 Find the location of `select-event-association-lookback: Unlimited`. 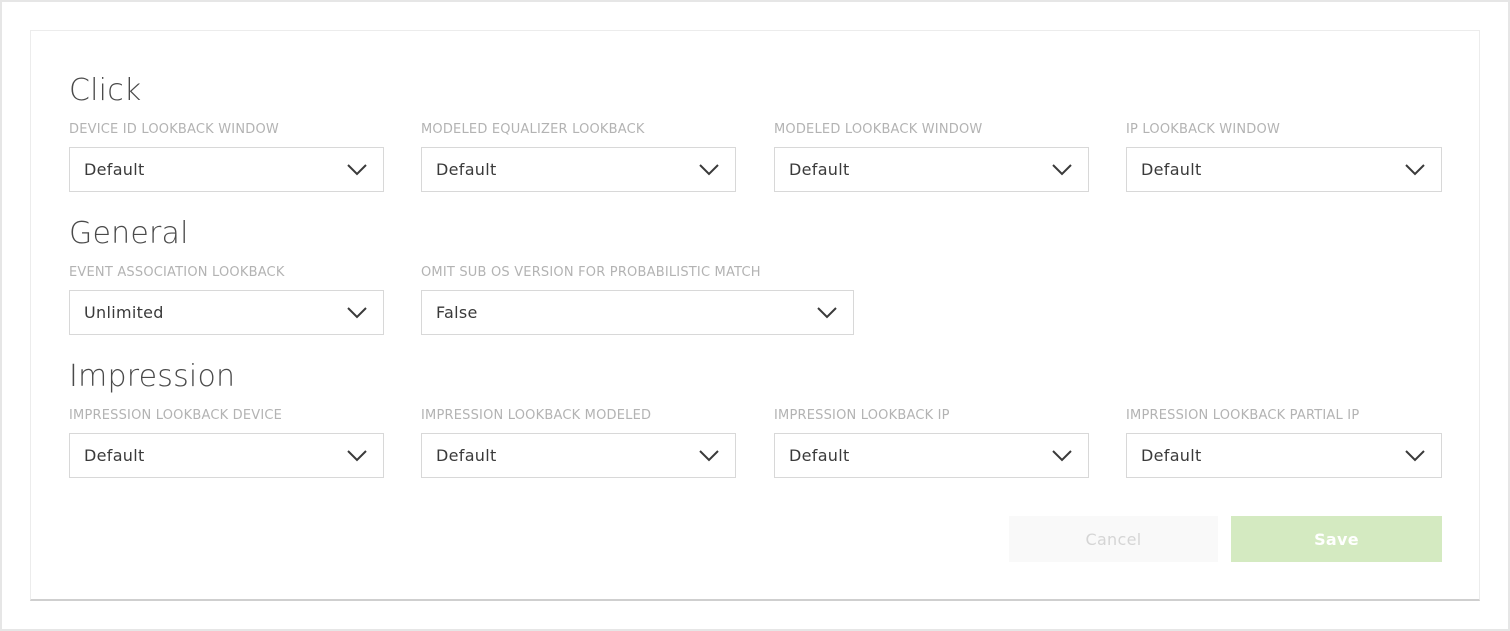

select-event-association-lookback: Unlimited is located at coordinates (226, 312).